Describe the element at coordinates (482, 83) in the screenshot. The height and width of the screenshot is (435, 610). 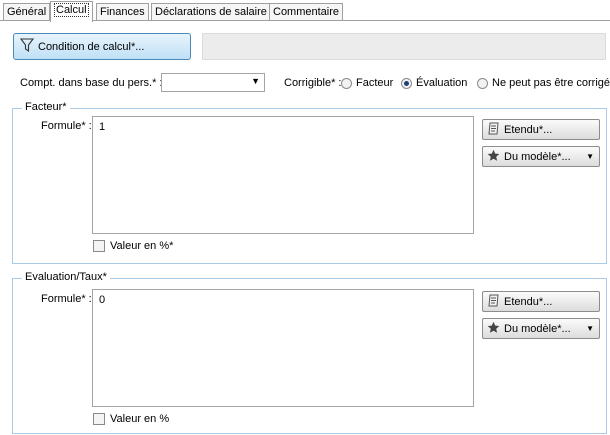
I see `radio-ne-peut-pas-circle` at that location.